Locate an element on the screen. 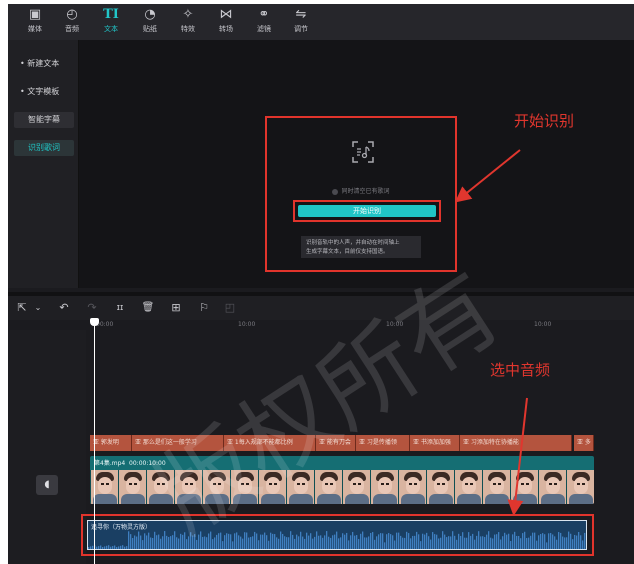 This screenshot has width=634, height=564. toolbar-item-text: TI 文本 is located at coordinates (111, 23).